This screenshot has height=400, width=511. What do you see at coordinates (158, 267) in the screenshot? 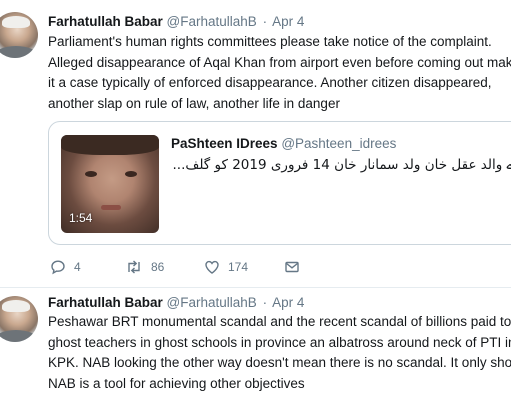
I see `retweet-count: 86` at bounding box center [158, 267].